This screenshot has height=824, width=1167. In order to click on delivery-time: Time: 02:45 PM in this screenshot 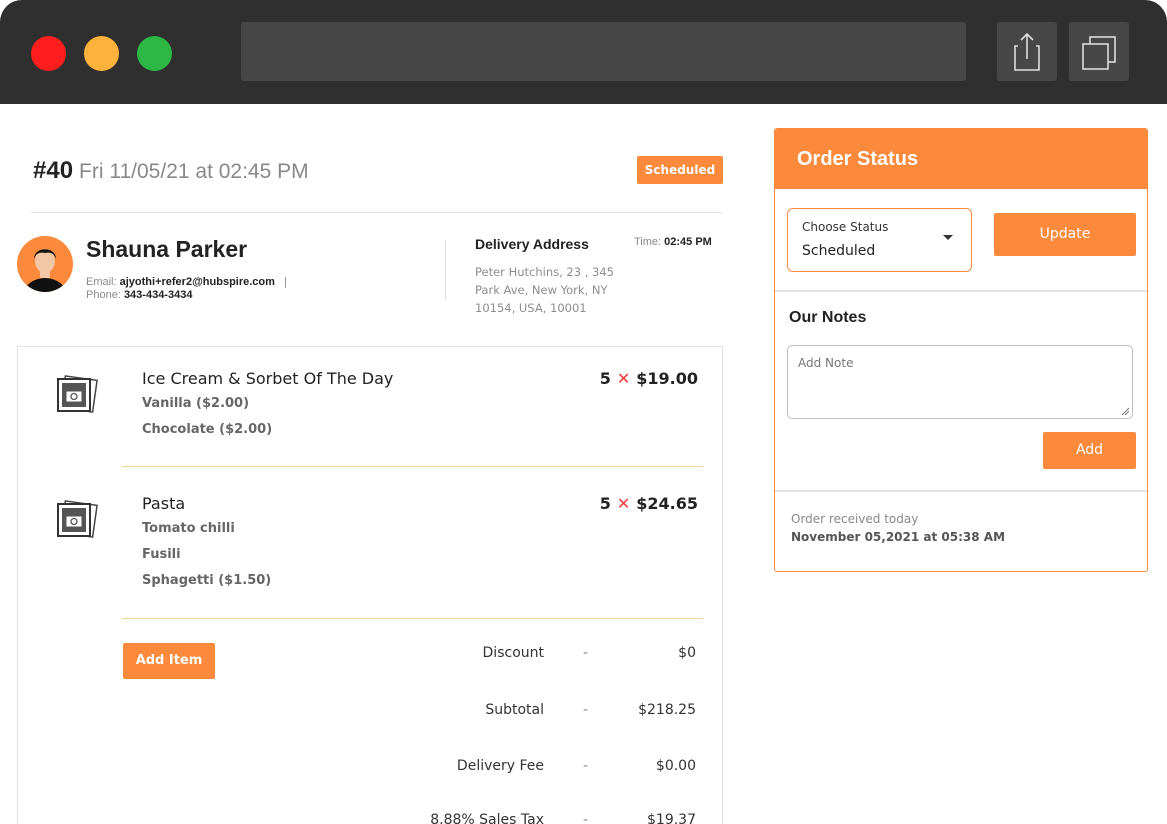, I will do `click(673, 242)`.